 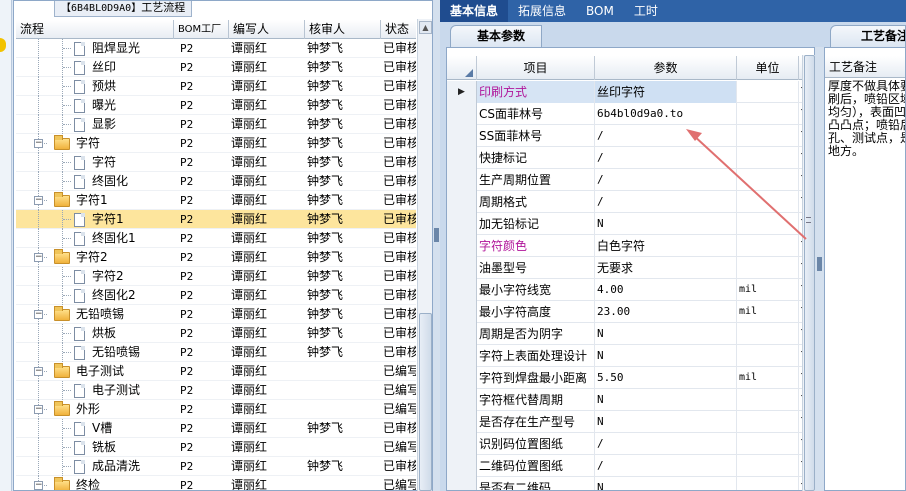 I want to click on column-header-reviewer: 核审人, so click(x=343, y=29).